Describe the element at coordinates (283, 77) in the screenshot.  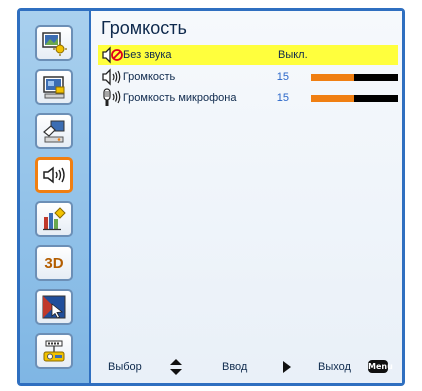
I see `volume-value: 15` at that location.